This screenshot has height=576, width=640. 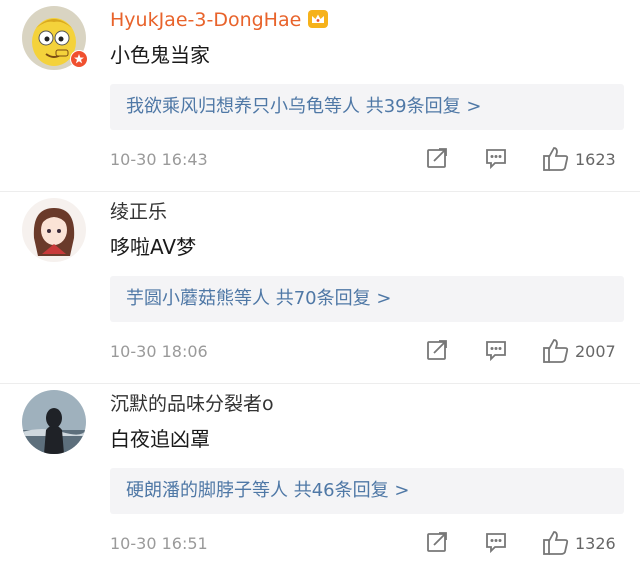 What do you see at coordinates (159, 543) in the screenshot?
I see `timestamp: 10-30 16:51` at bounding box center [159, 543].